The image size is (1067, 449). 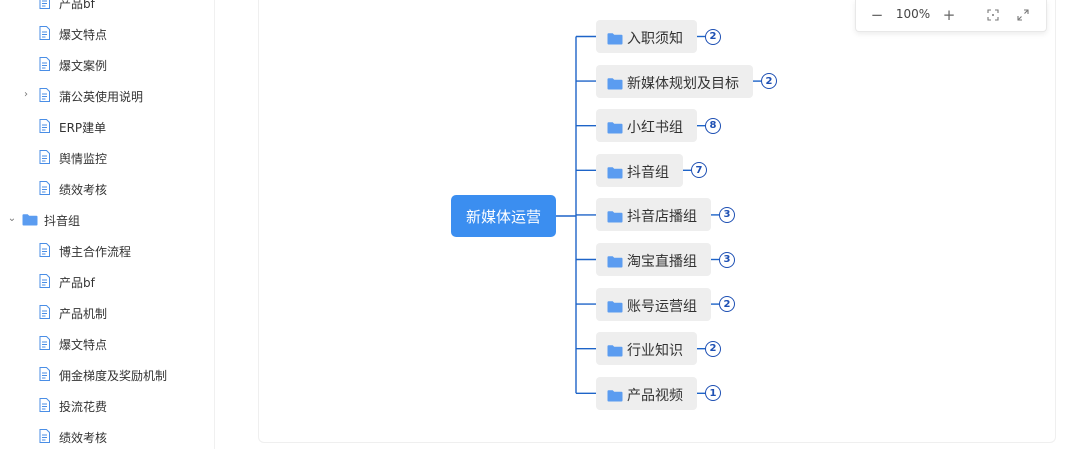 I want to click on child-node-label: 抖音店播组, so click(x=662, y=217).